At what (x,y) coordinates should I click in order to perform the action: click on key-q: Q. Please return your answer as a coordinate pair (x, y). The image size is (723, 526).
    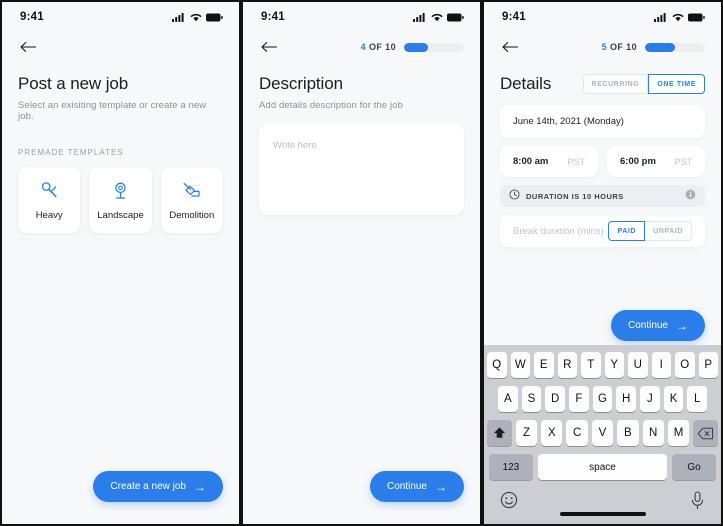
    Looking at the image, I should click on (497, 365).